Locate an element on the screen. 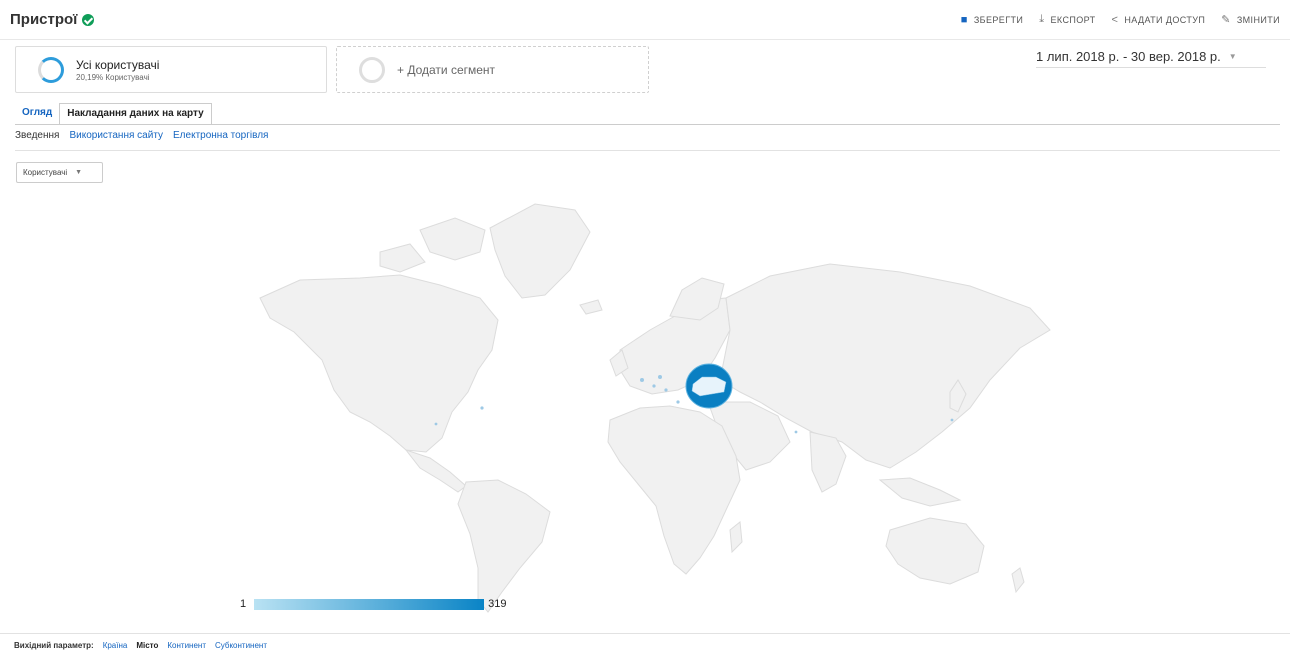  segment-name: Усі користувачі is located at coordinates (118, 64).